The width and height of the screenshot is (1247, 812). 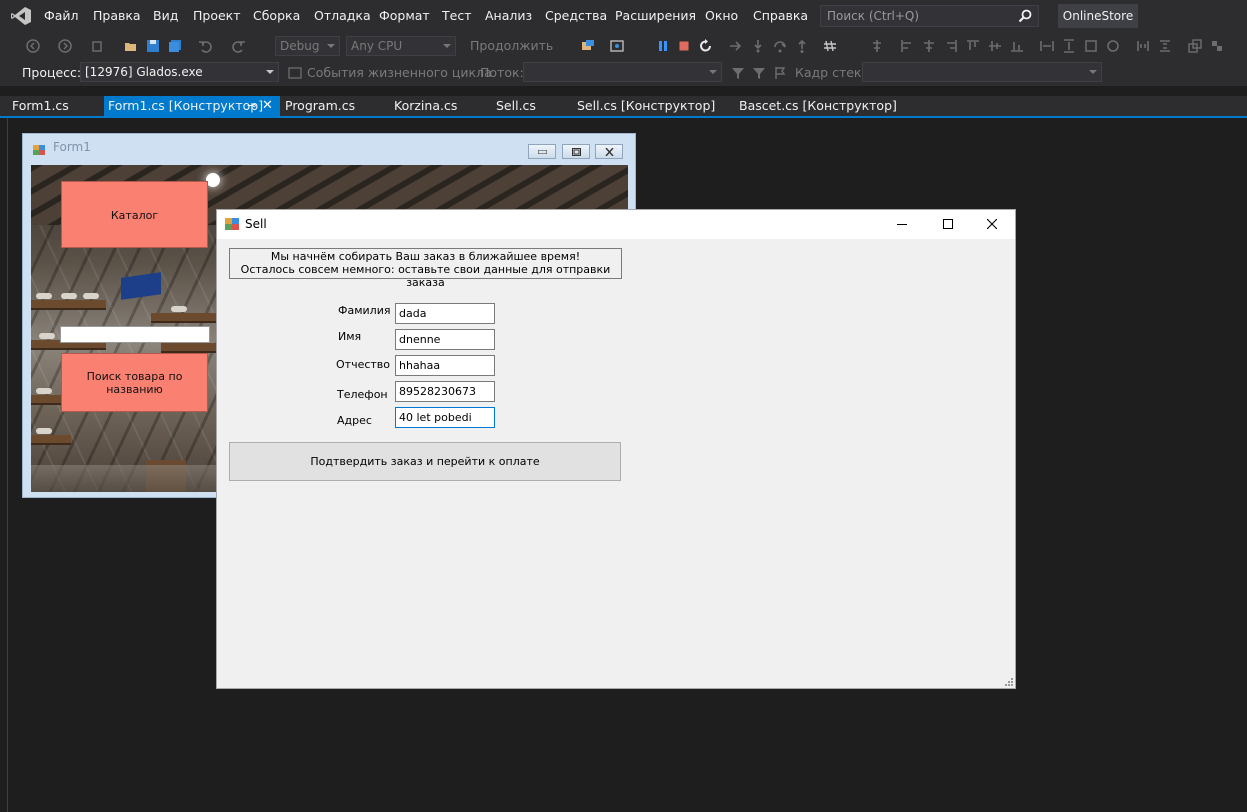 What do you see at coordinates (684, 46) in the screenshot?
I see `stop-debugging-icon` at bounding box center [684, 46].